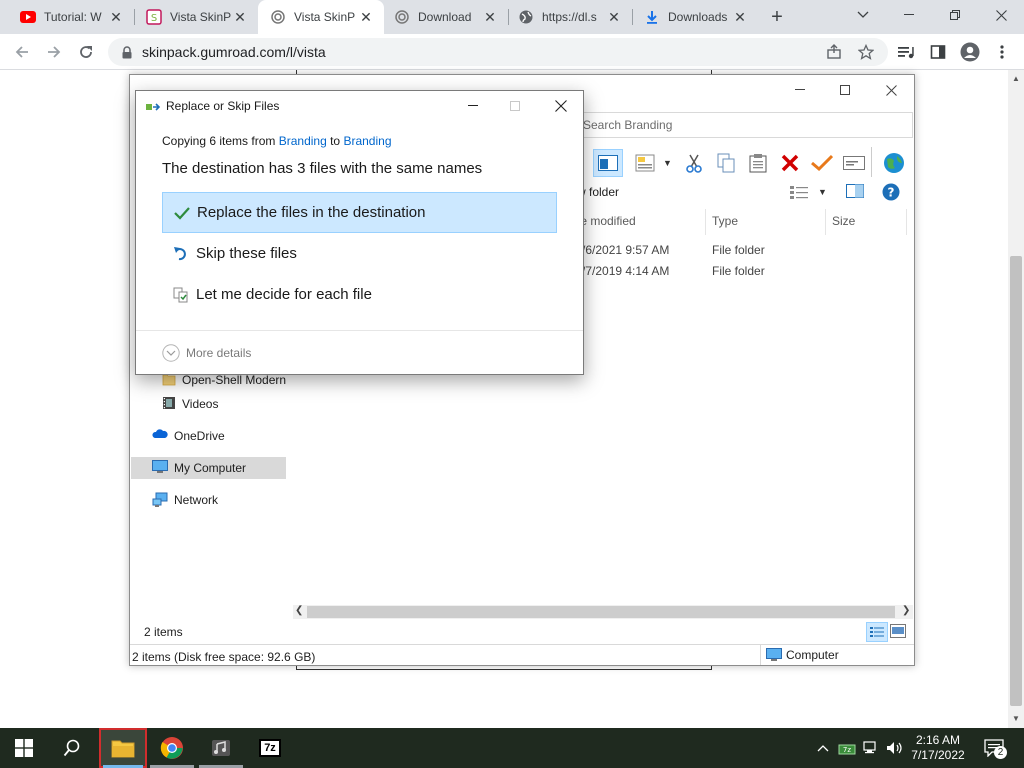 Image resolution: width=1024 pixels, height=768 pixels. What do you see at coordinates (1016, 718) in the screenshot?
I see `scroll-down-icon: ▼` at bounding box center [1016, 718].